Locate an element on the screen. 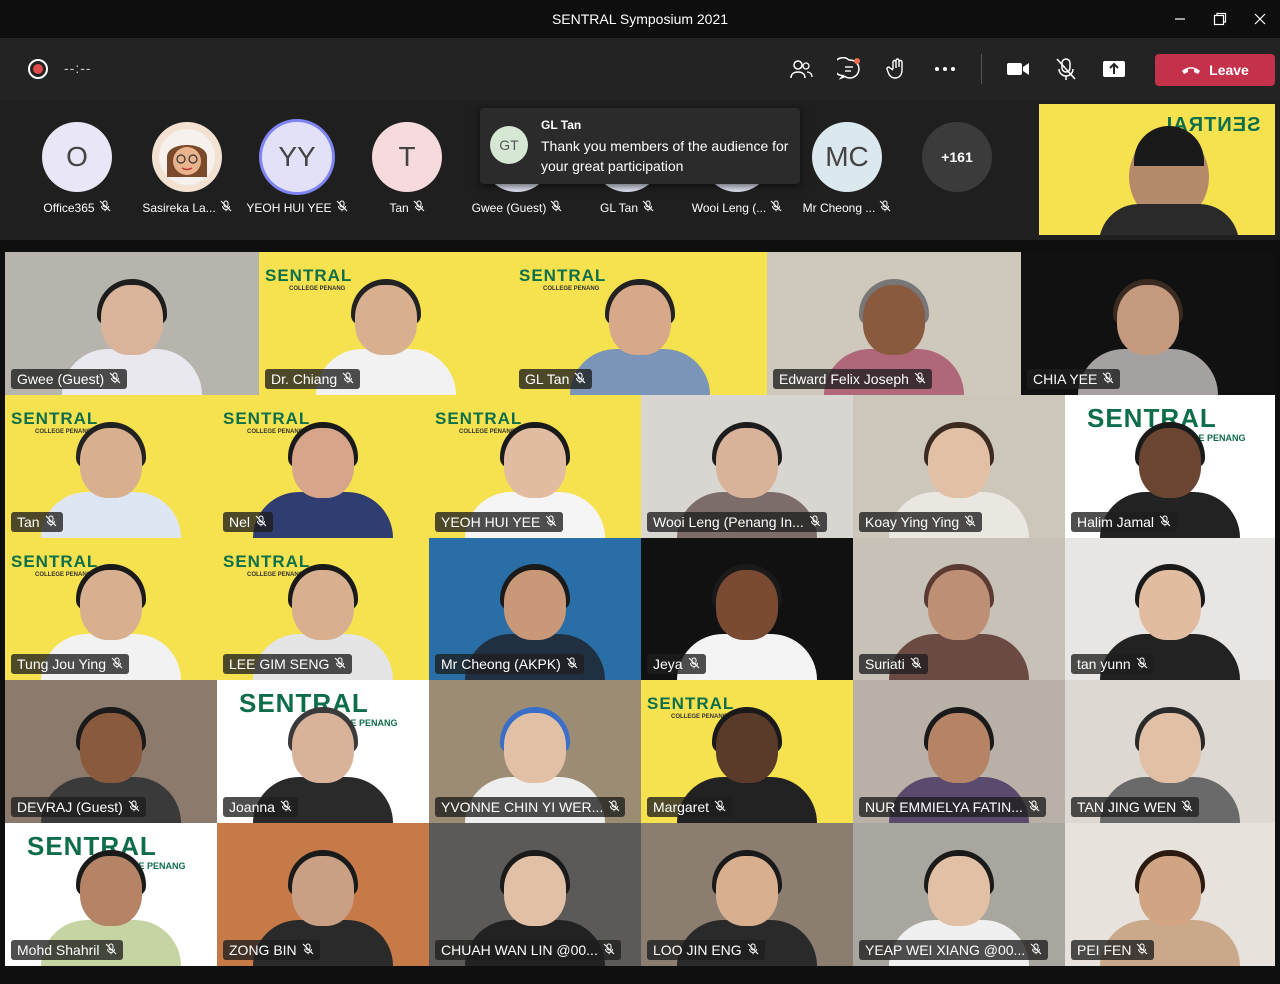  avatar: MC is located at coordinates (847, 157).